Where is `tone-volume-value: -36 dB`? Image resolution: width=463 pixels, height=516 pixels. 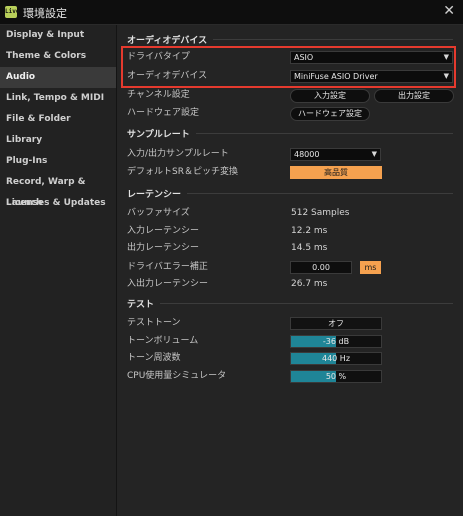 tone-volume-value: -36 dB is located at coordinates (336, 341).